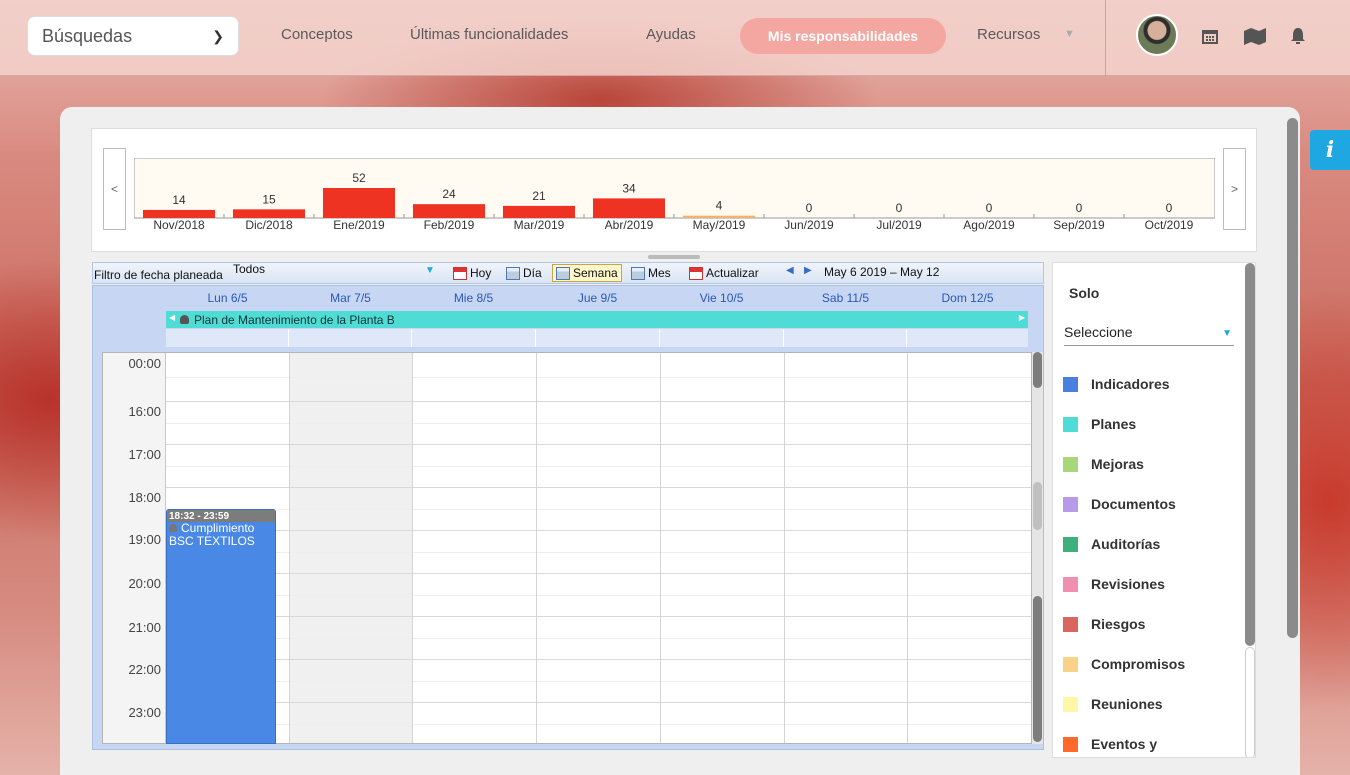 This screenshot has height=775, width=1350. What do you see at coordinates (1210, 36) in the screenshot?
I see `calendar-icon` at bounding box center [1210, 36].